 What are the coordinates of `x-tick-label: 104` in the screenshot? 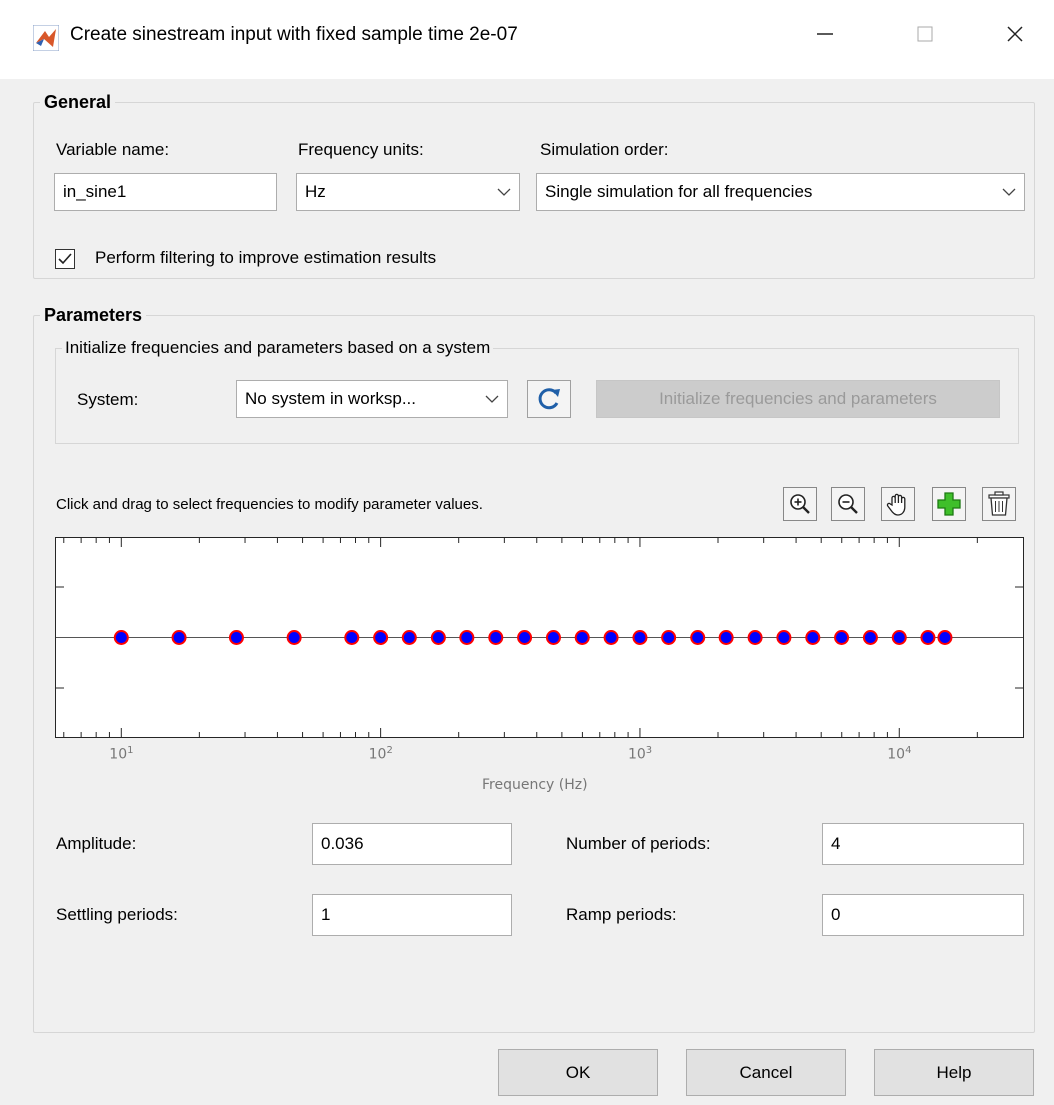 It's located at (899, 754).